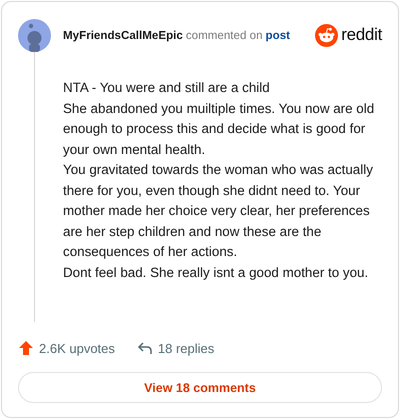 This screenshot has width=400, height=420. What do you see at coordinates (186, 348) in the screenshot?
I see `reply-count: 18 replies` at bounding box center [186, 348].